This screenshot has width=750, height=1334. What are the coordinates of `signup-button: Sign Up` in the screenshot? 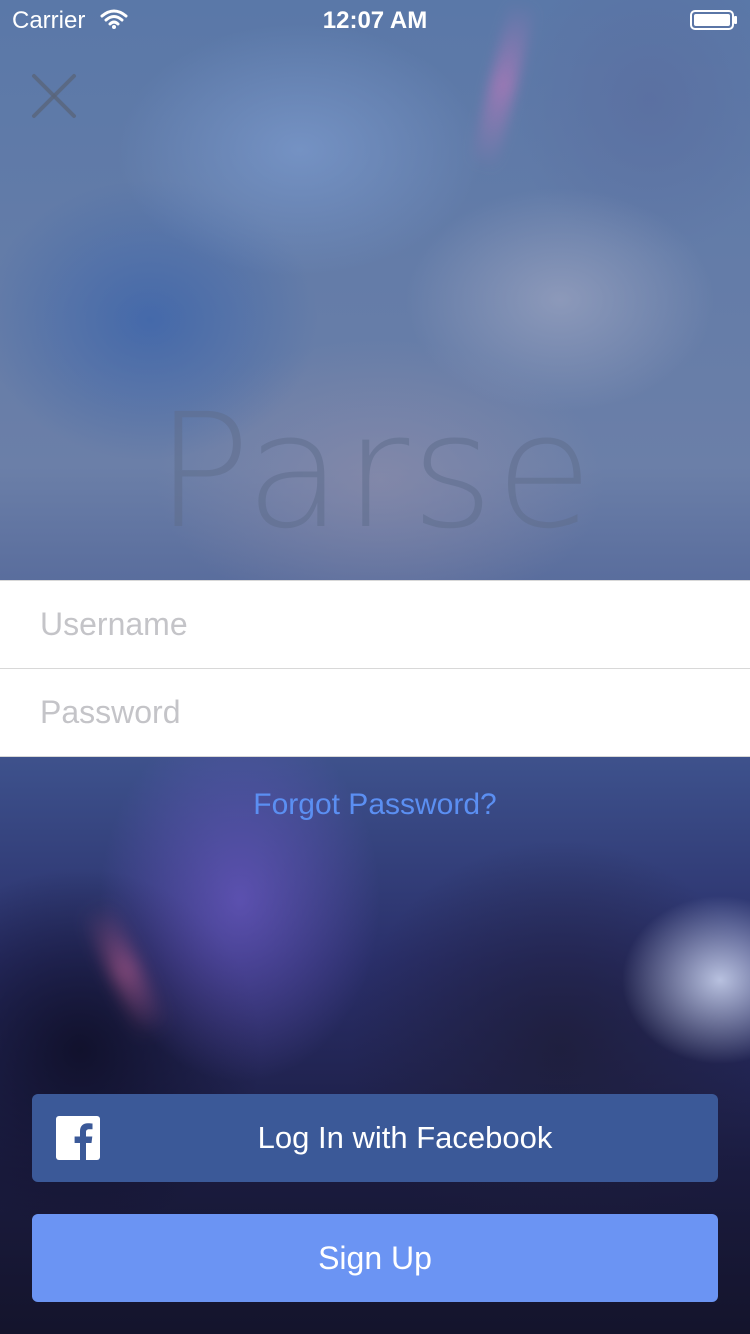 It's located at (375, 1258).